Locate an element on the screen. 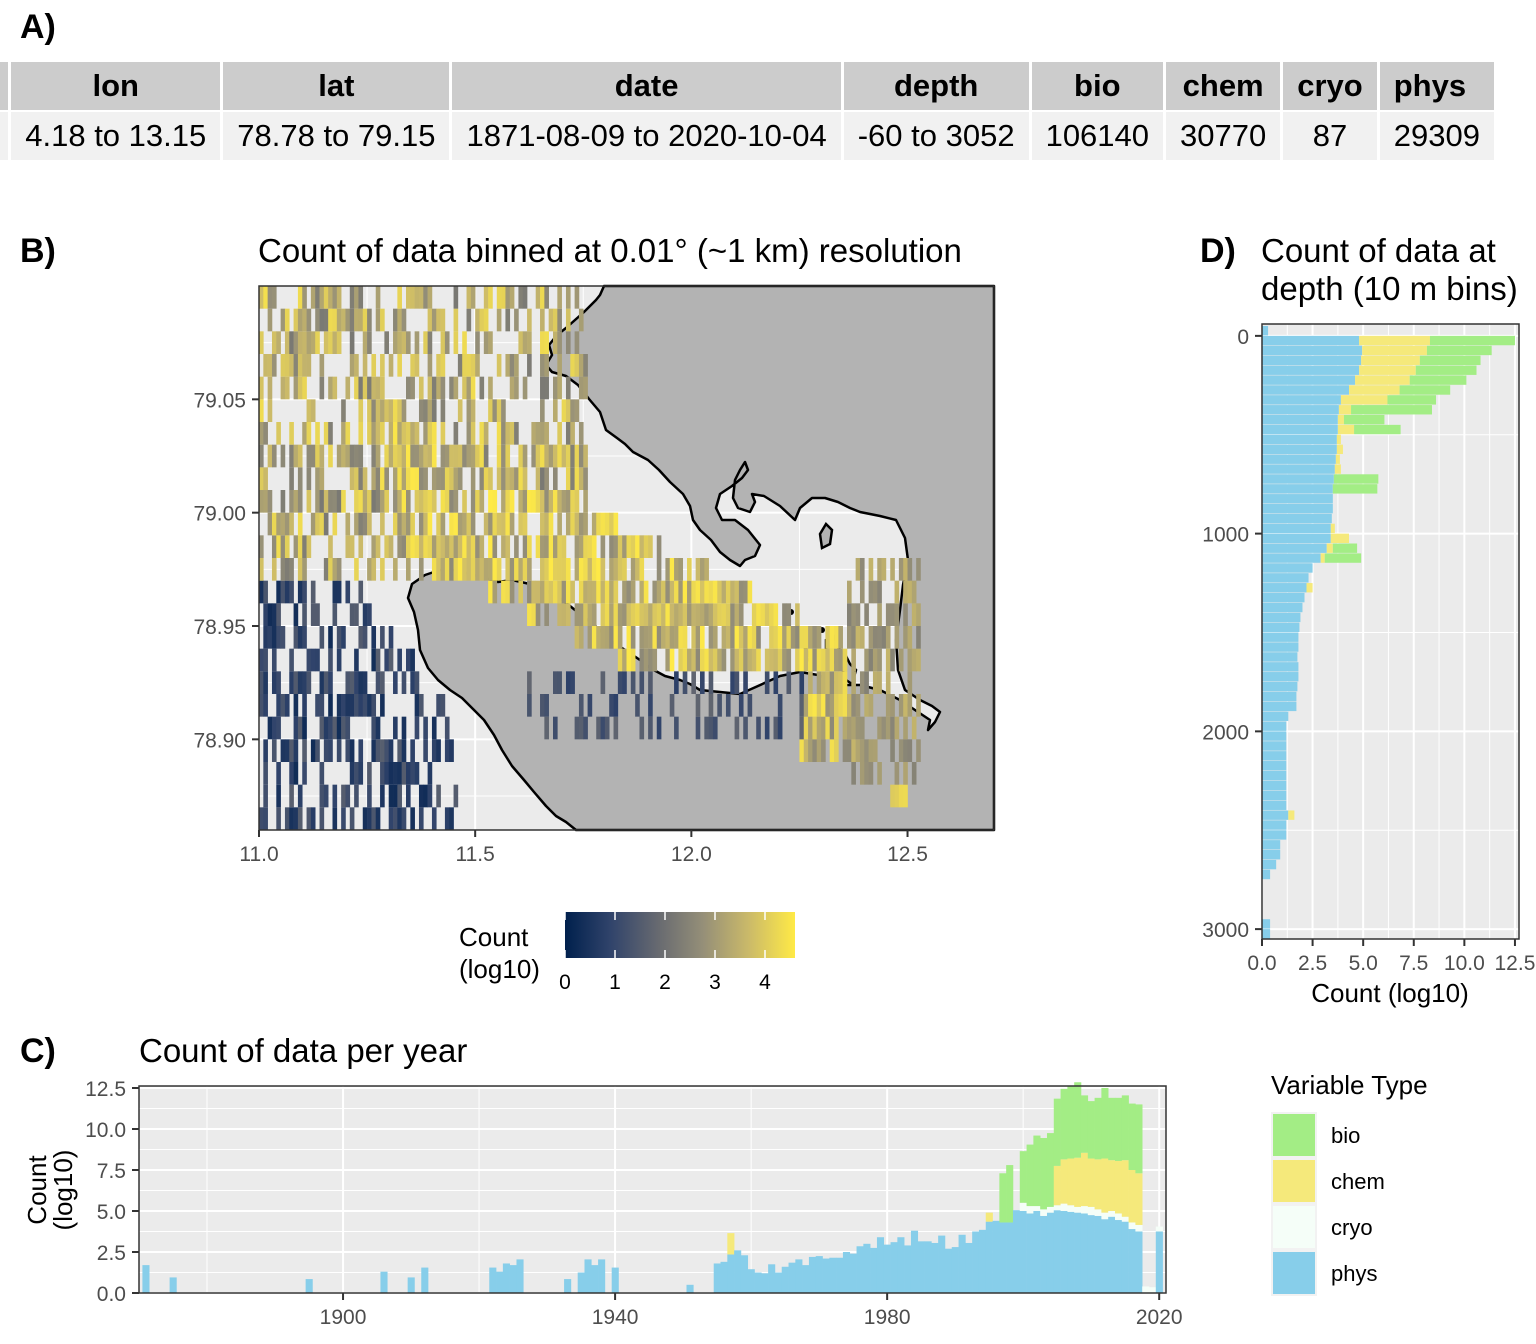  legend-label-chem: chem is located at coordinates (1358, 1181).